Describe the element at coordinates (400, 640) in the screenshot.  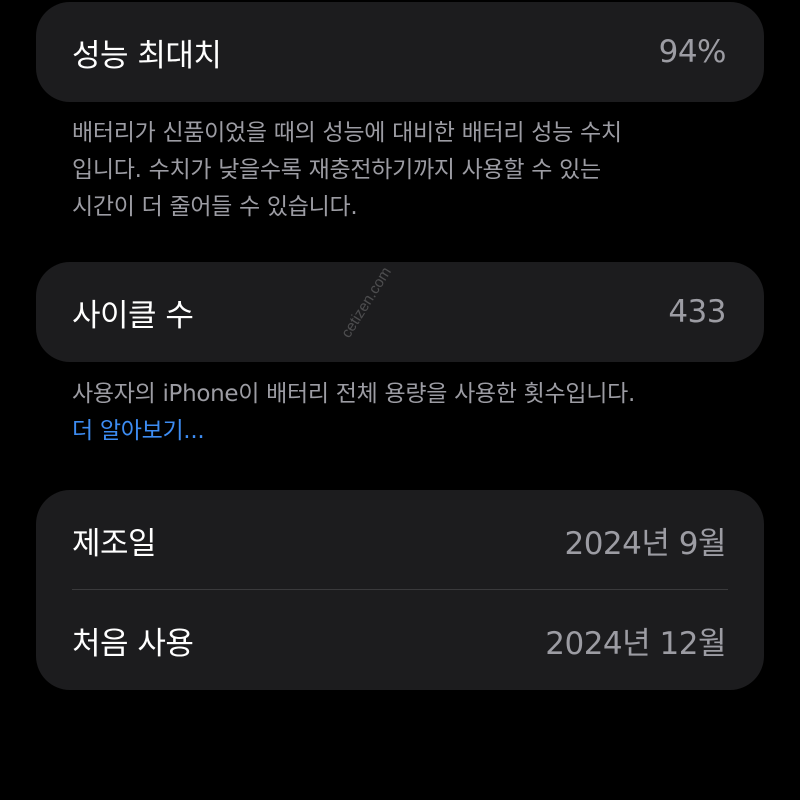
I see `first-use-row: 처음 사용 2024년 12월` at that location.